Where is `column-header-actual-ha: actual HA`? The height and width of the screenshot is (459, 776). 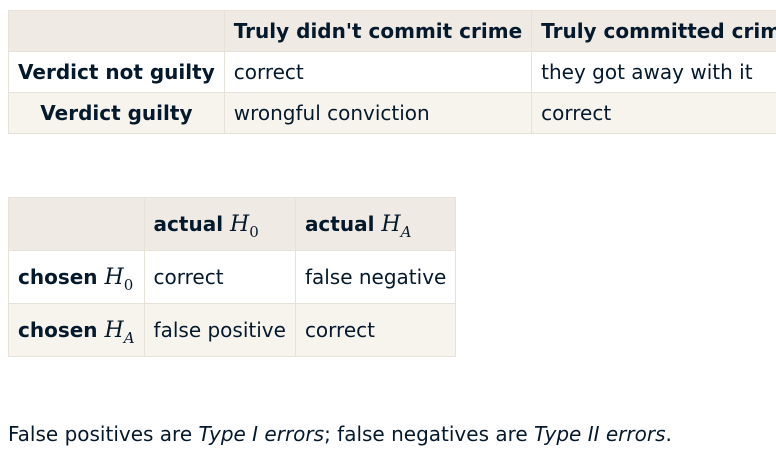
column-header-actual-ha: actual HA is located at coordinates (375, 224).